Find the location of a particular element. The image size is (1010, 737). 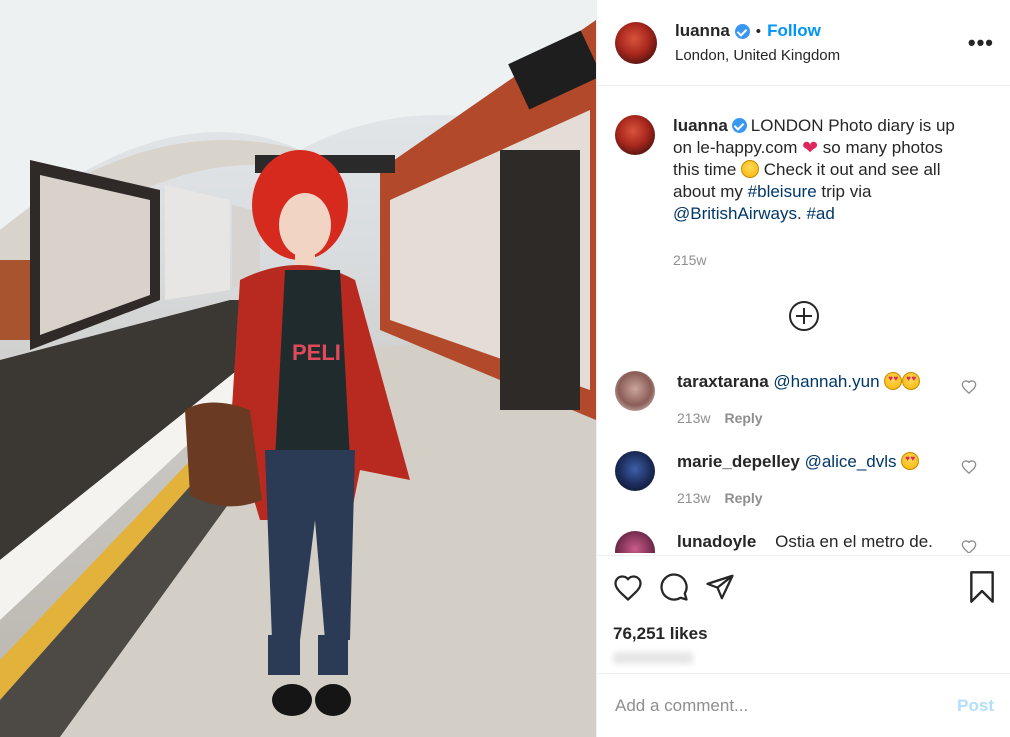

author-avatar is located at coordinates (636, 42).